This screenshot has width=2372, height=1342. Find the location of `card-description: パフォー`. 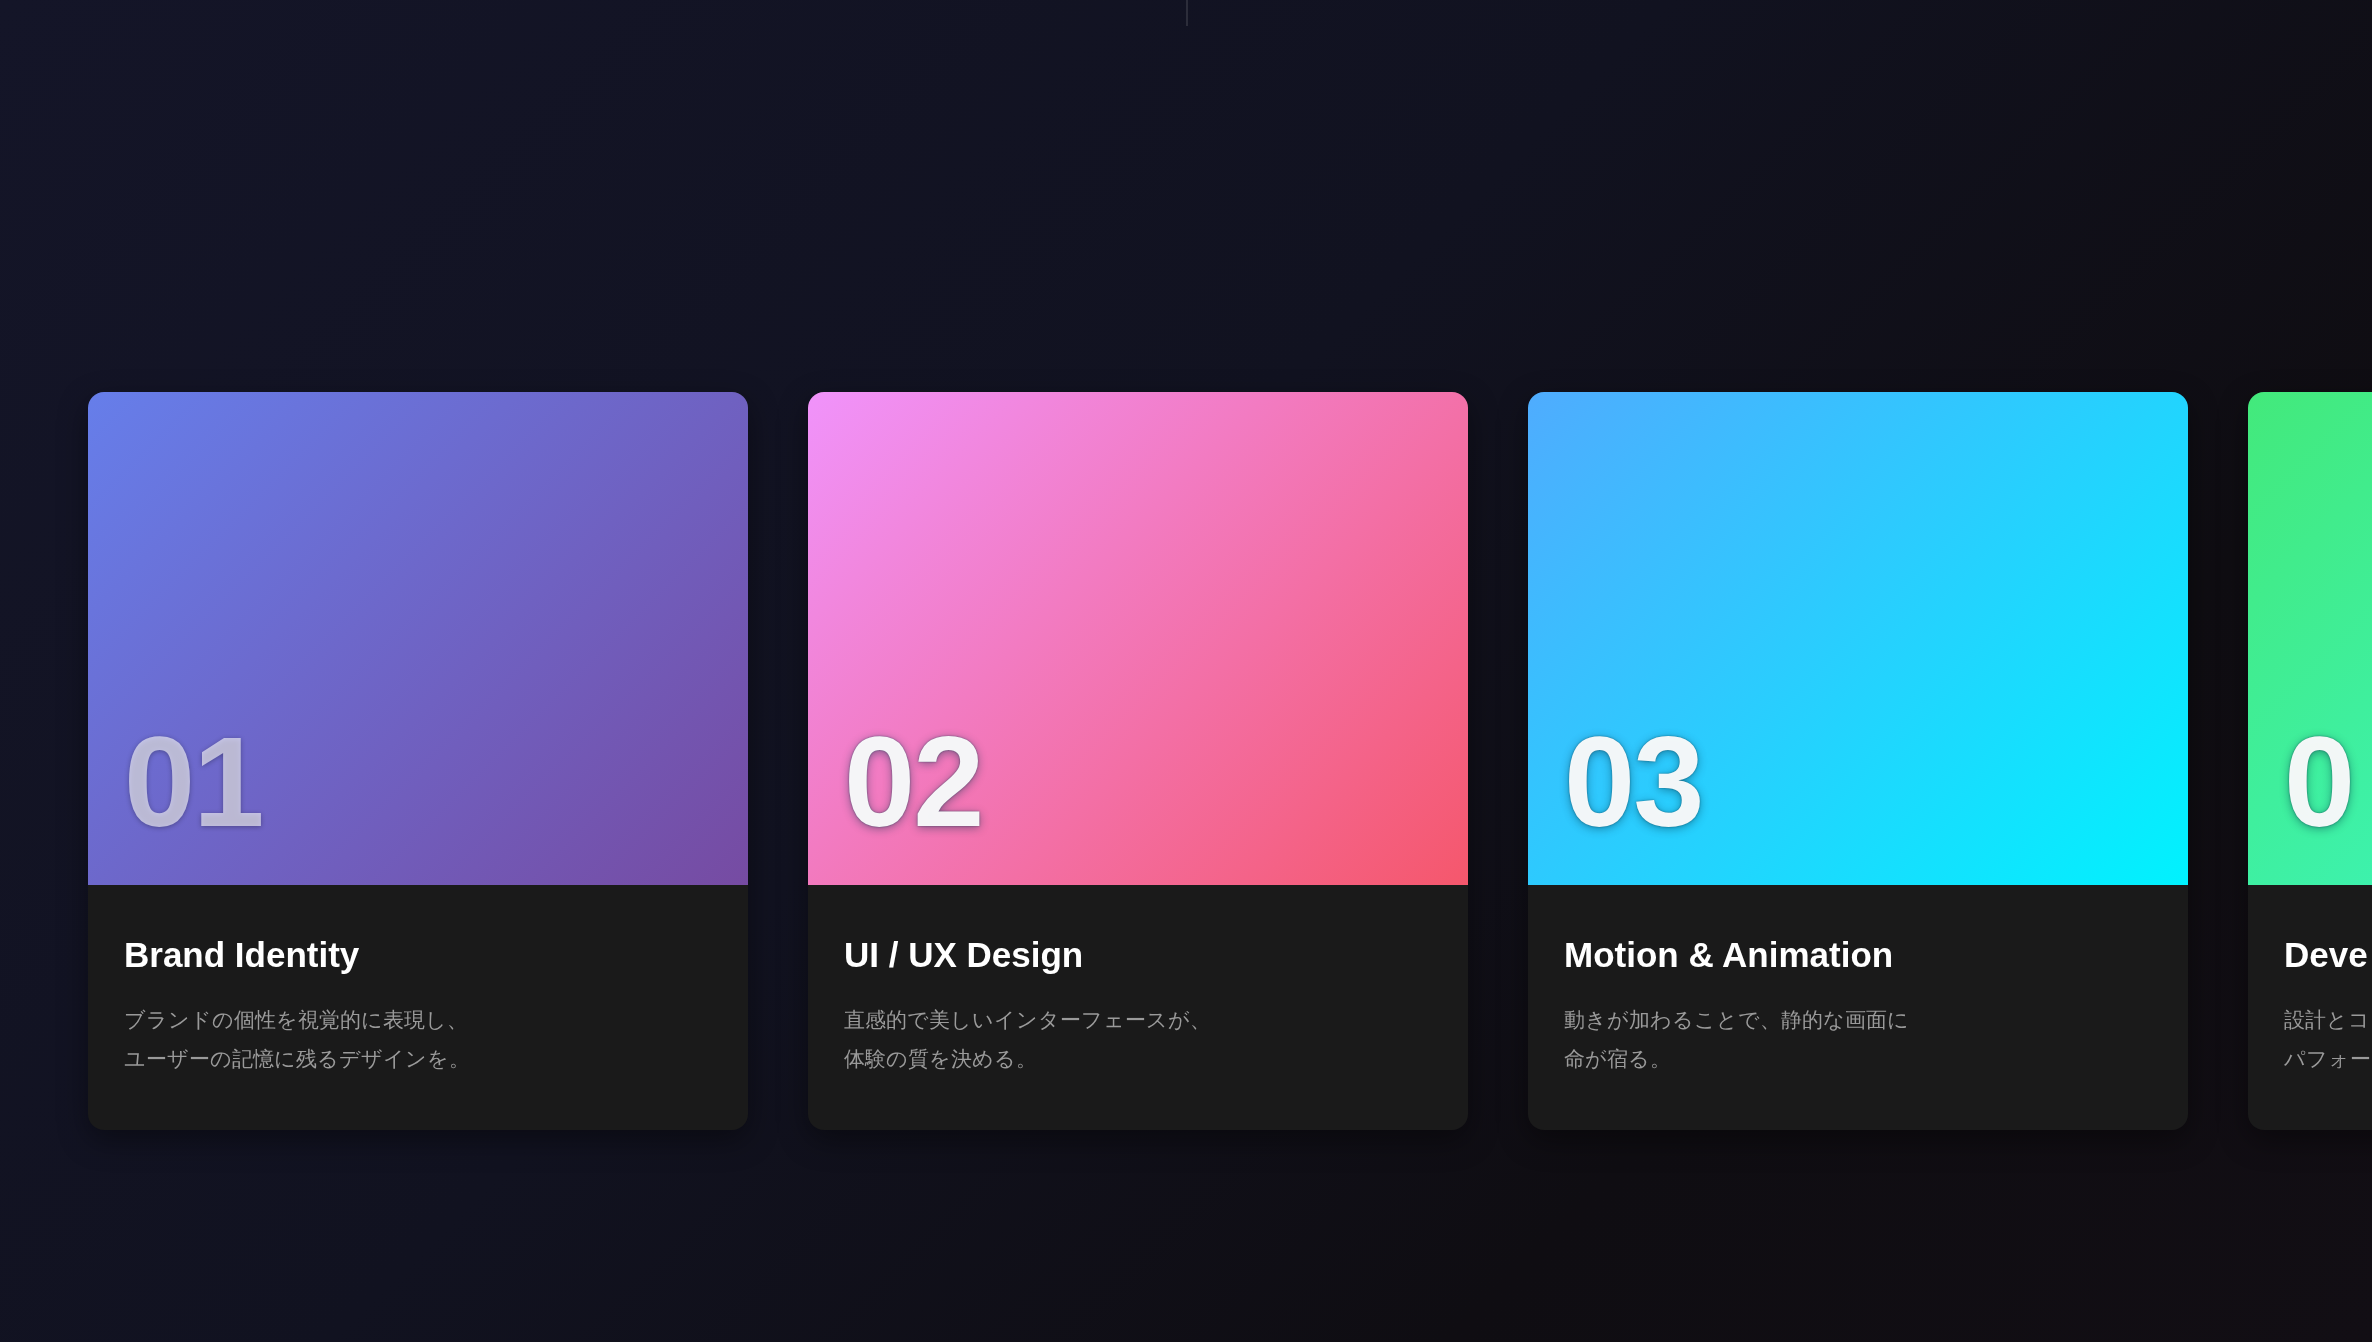

card-description: パフォー is located at coordinates (2328, 1059).